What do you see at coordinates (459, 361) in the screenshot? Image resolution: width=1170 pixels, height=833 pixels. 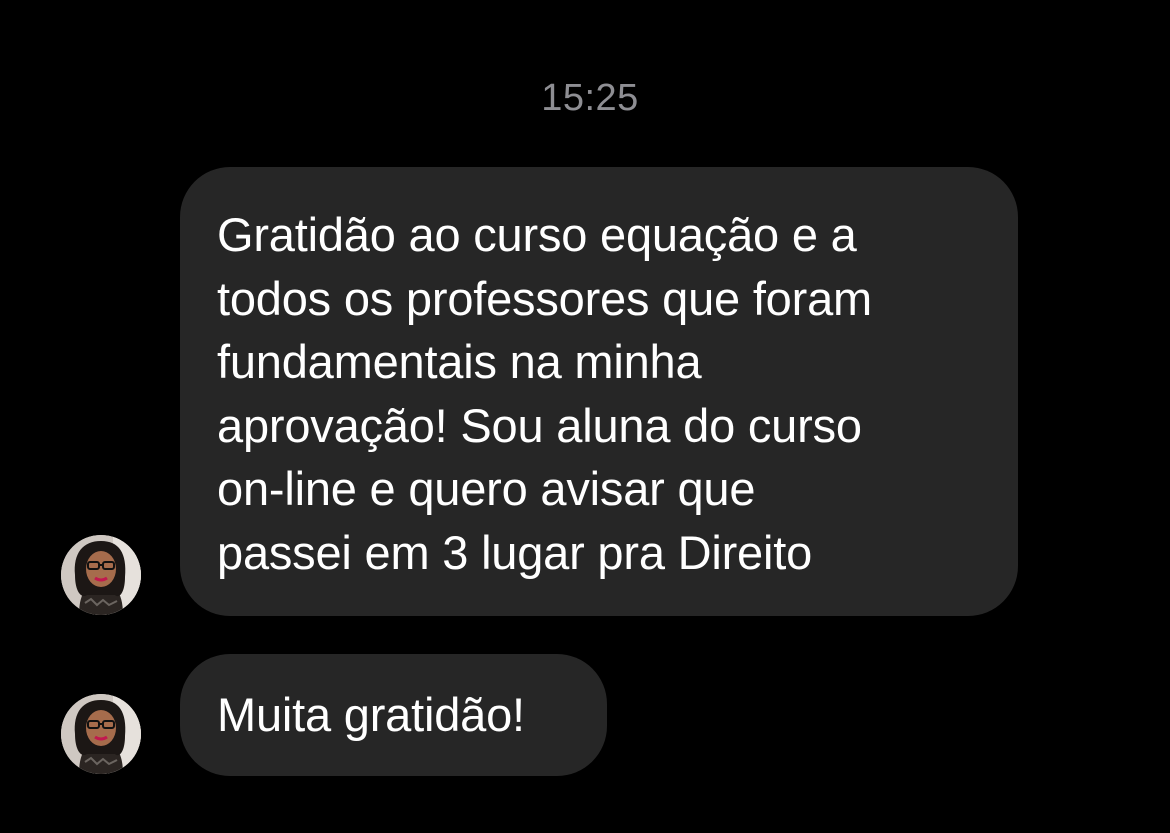 I see `message-line: fundamentais na minha` at bounding box center [459, 361].